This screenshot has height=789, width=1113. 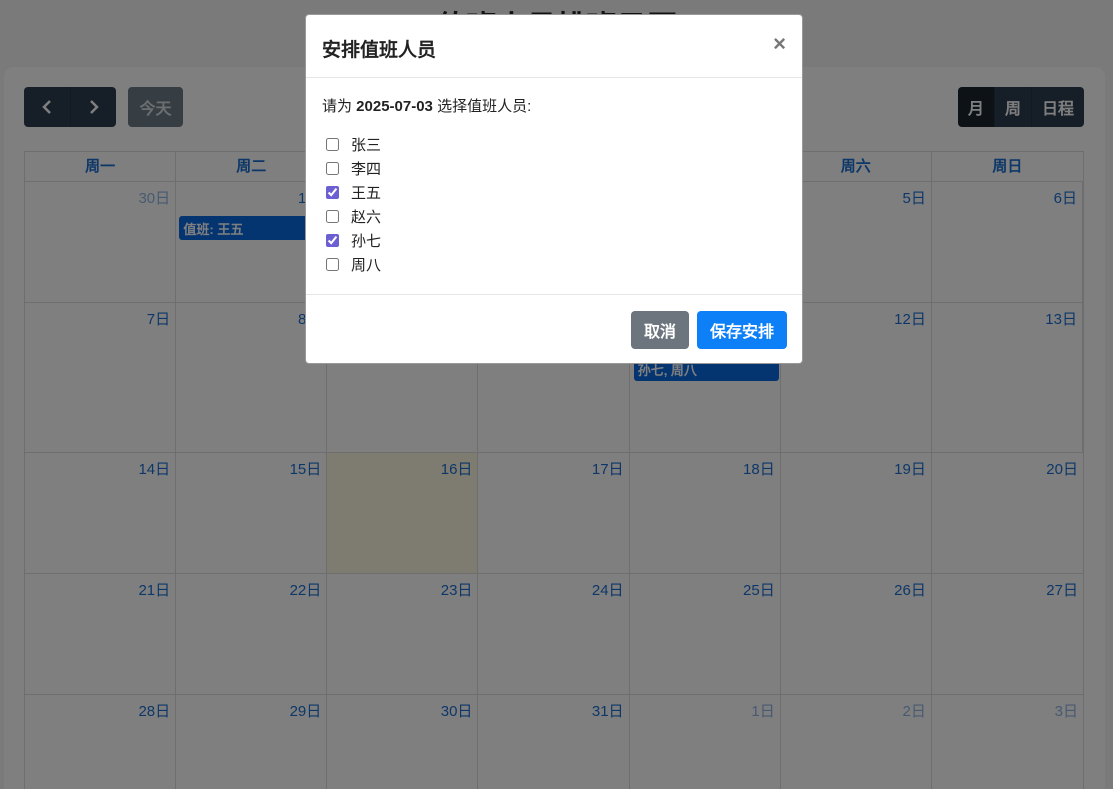 What do you see at coordinates (339, 106) in the screenshot?
I see `prompt-prefix: 请为` at bounding box center [339, 106].